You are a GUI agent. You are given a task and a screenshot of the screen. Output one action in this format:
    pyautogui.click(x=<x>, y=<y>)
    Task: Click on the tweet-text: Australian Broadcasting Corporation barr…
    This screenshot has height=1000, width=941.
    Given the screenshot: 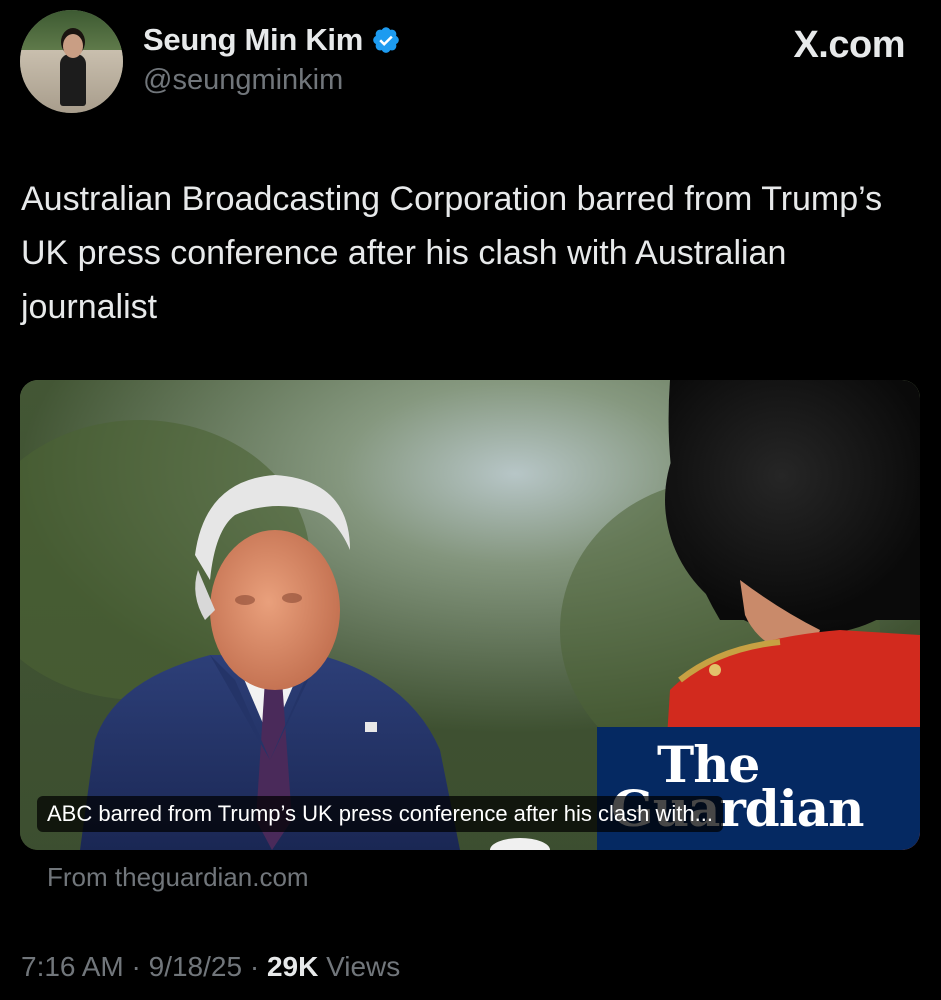 What is the action you would take?
    pyautogui.click(x=452, y=253)
    